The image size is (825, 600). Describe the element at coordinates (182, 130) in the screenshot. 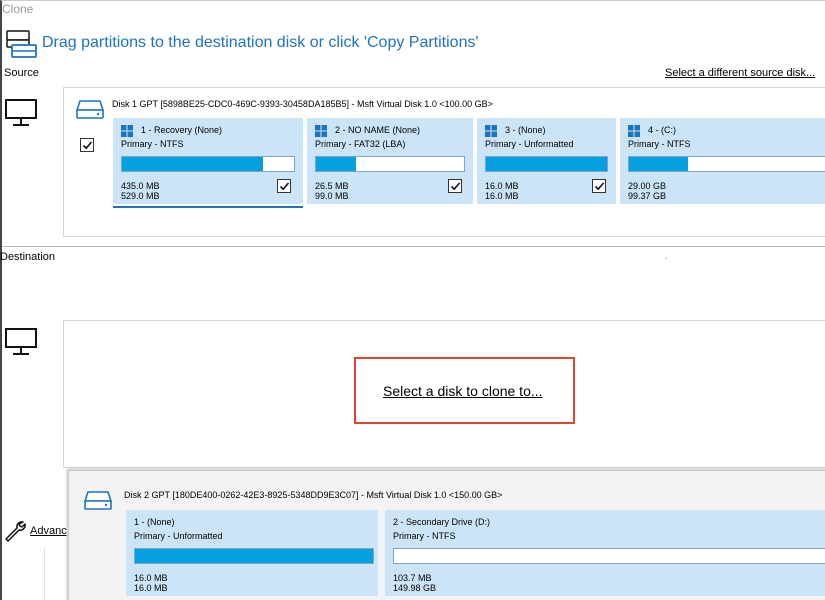

I see `partition-name: 1 - Recovery (None)` at that location.